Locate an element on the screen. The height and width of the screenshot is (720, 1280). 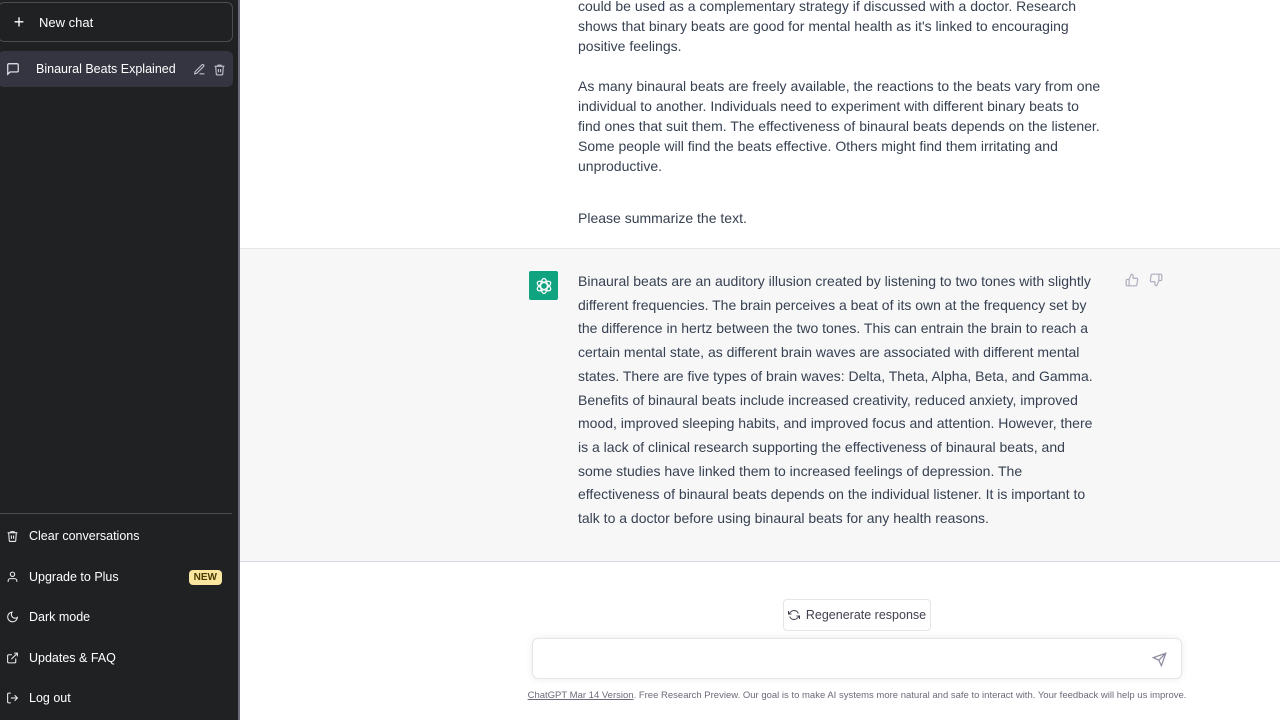
footer-item-label: Upgrade to Plus is located at coordinates (74, 577).